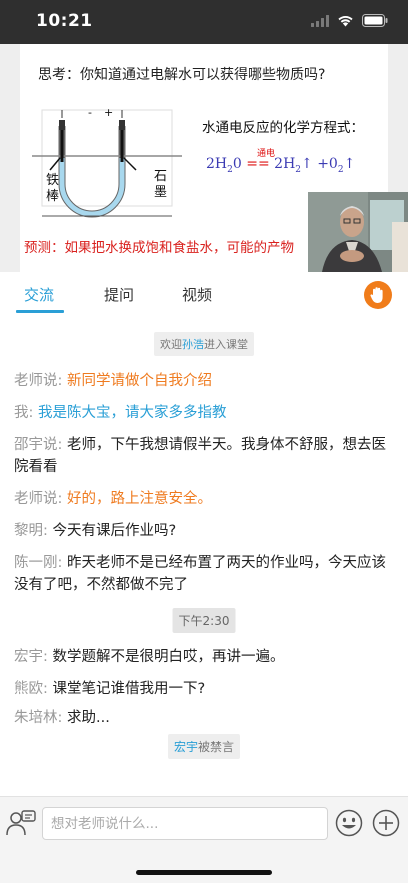 This screenshot has height=883, width=408. I want to click on eq-lhs: 2H, so click(217, 164).